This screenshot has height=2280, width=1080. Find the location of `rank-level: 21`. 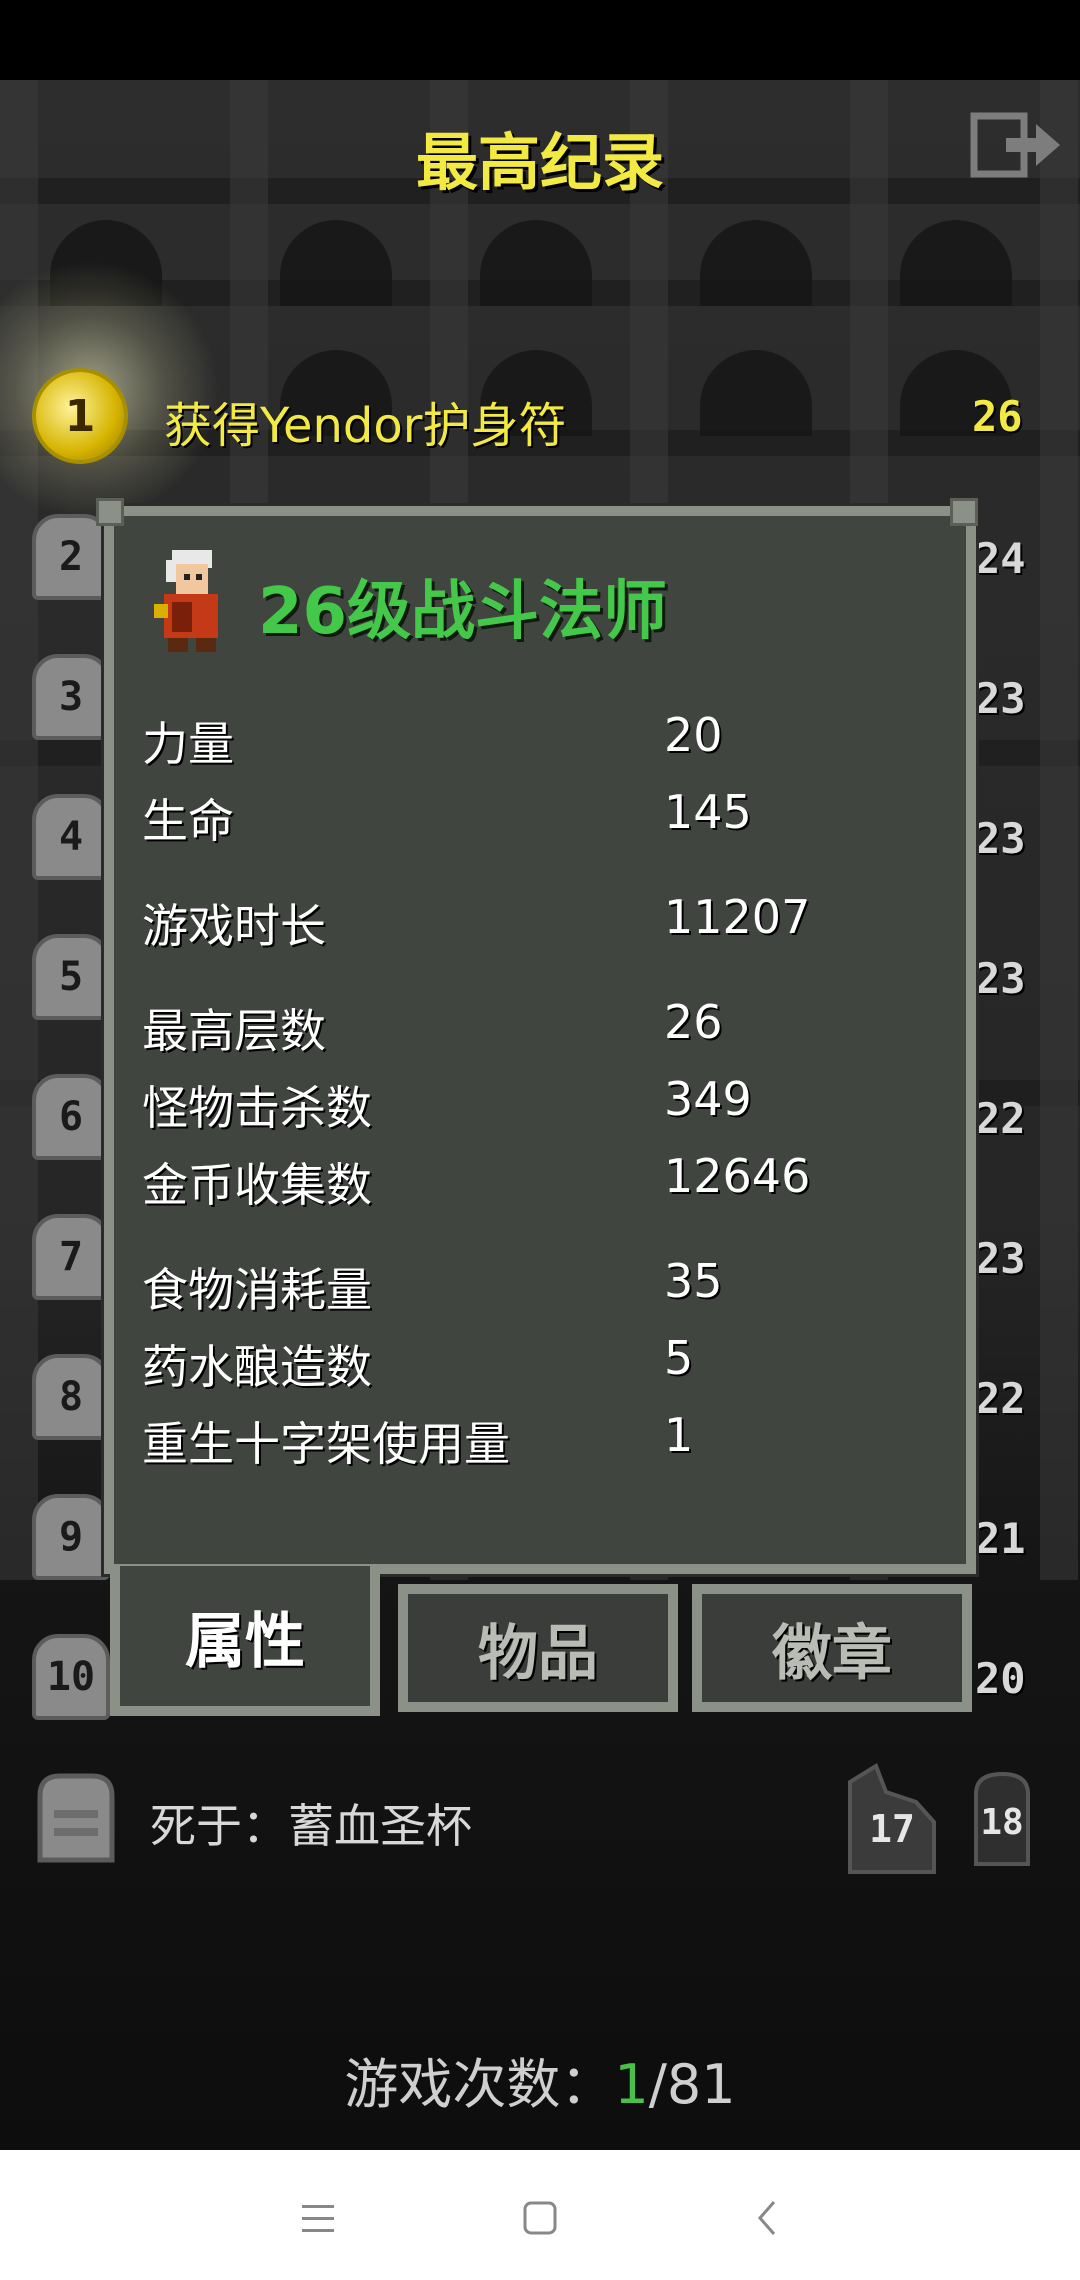

rank-level: 21 is located at coordinates (1000, 1538).